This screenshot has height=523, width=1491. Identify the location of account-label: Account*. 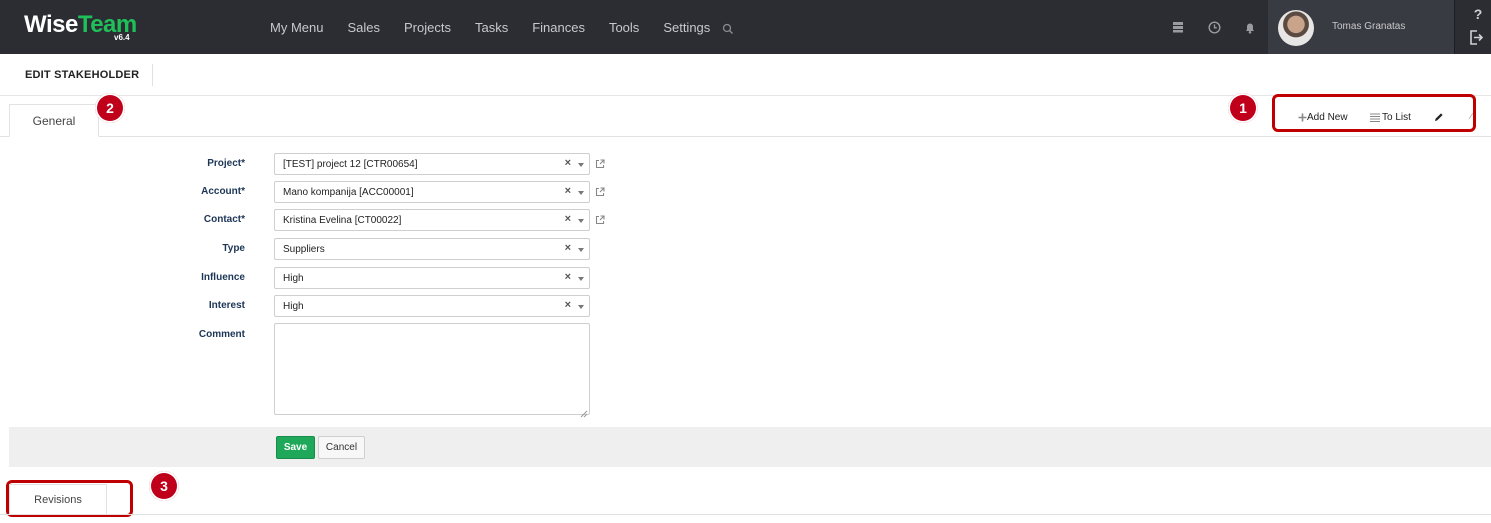
(223, 191).